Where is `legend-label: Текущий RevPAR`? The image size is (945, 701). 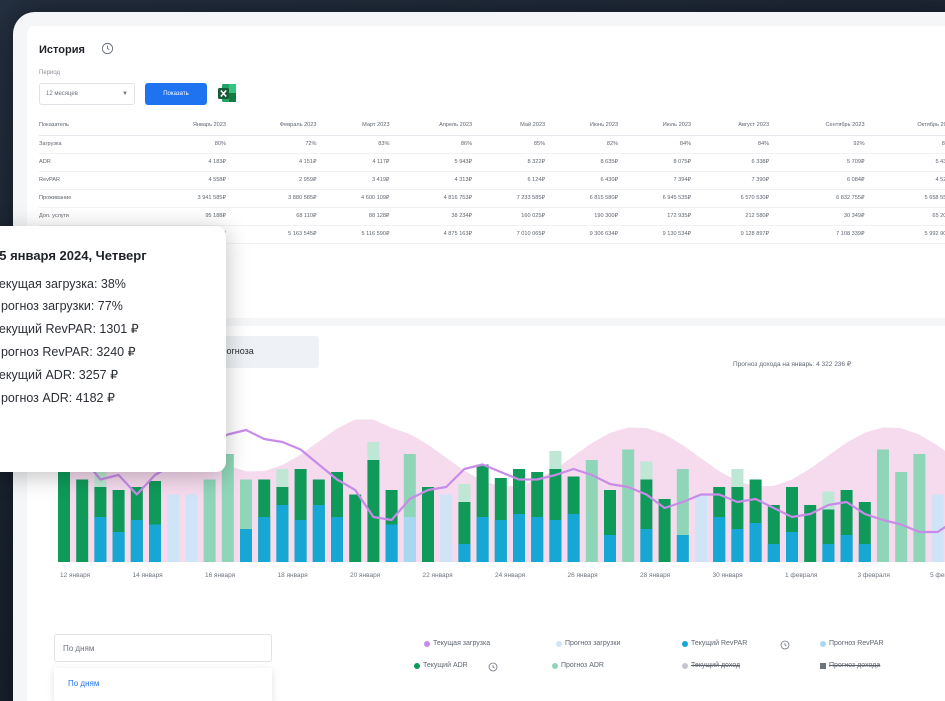
legend-label: Текущий RevPAR is located at coordinates (719, 643).